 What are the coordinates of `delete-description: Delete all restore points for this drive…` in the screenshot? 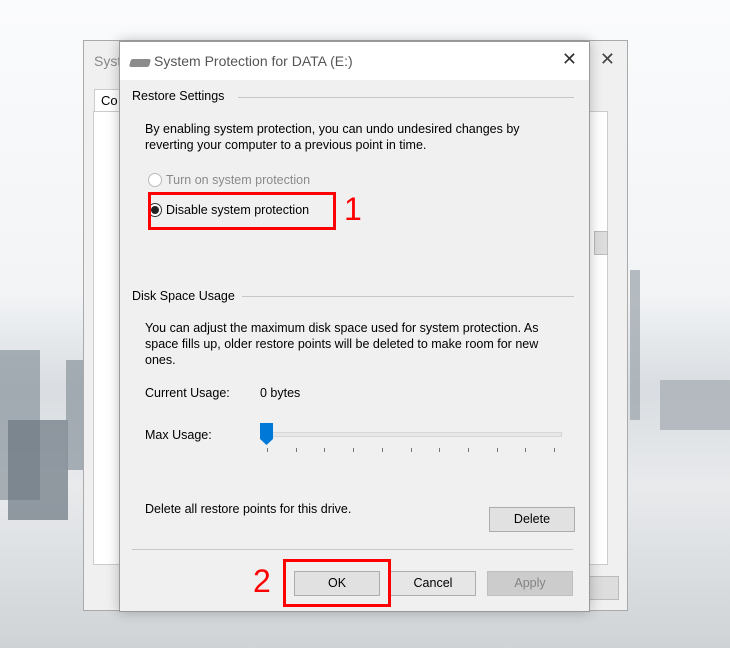 It's located at (248, 509).